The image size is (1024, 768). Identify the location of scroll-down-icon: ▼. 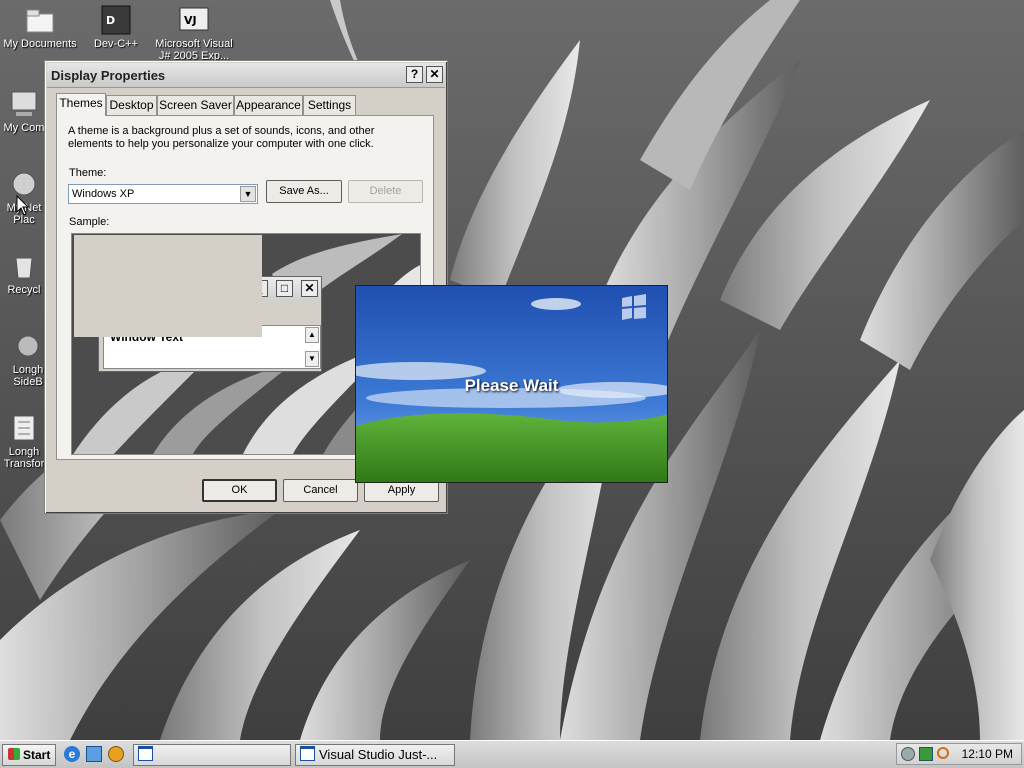
(312, 359).